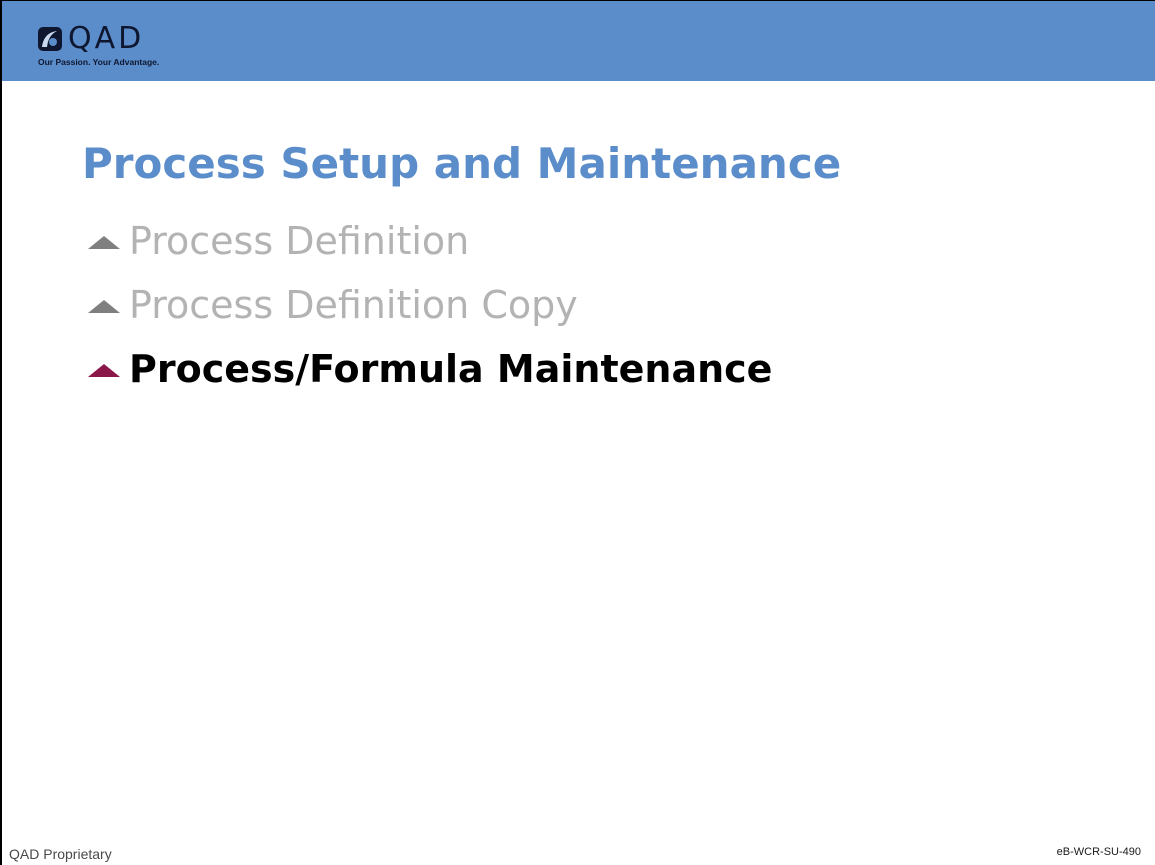 This screenshot has width=1155, height=865. I want to click on header-bar: QAD Our Passion. Your Advantage., so click(578, 41).